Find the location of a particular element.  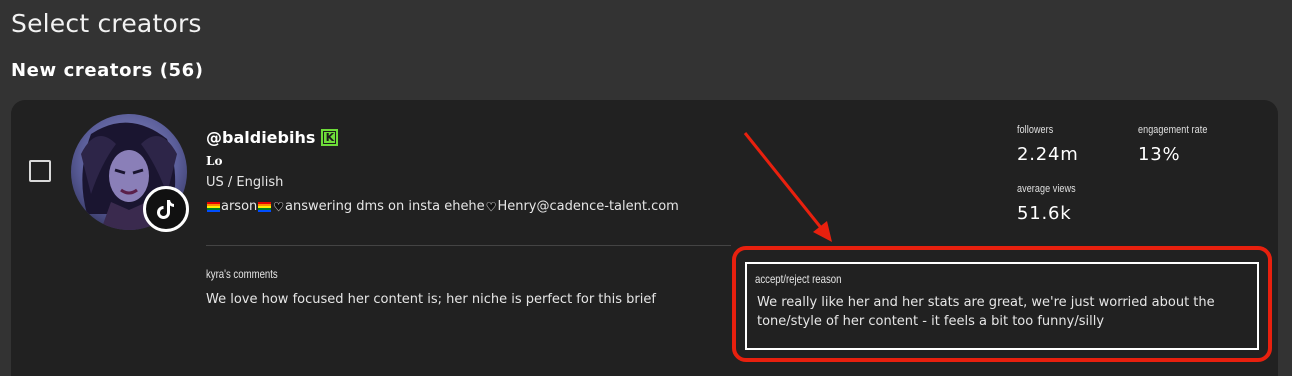

annotation-highlight is located at coordinates (1002, 304).